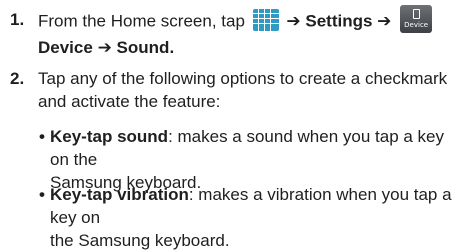 The height and width of the screenshot is (252, 472). Describe the element at coordinates (172, 47) in the screenshot. I see `period: .` at that location.